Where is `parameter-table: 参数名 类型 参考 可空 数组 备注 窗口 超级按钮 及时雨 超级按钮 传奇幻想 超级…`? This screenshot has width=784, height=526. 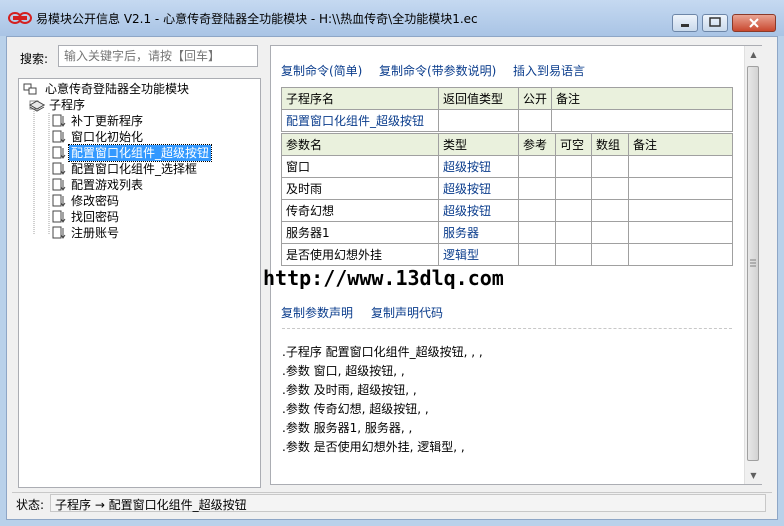
parameter-table: 参数名 类型 参考 可空 数组 备注 窗口 超级按钮 及时雨 超级按钮 传奇幻想 超级… is located at coordinates (507, 199).